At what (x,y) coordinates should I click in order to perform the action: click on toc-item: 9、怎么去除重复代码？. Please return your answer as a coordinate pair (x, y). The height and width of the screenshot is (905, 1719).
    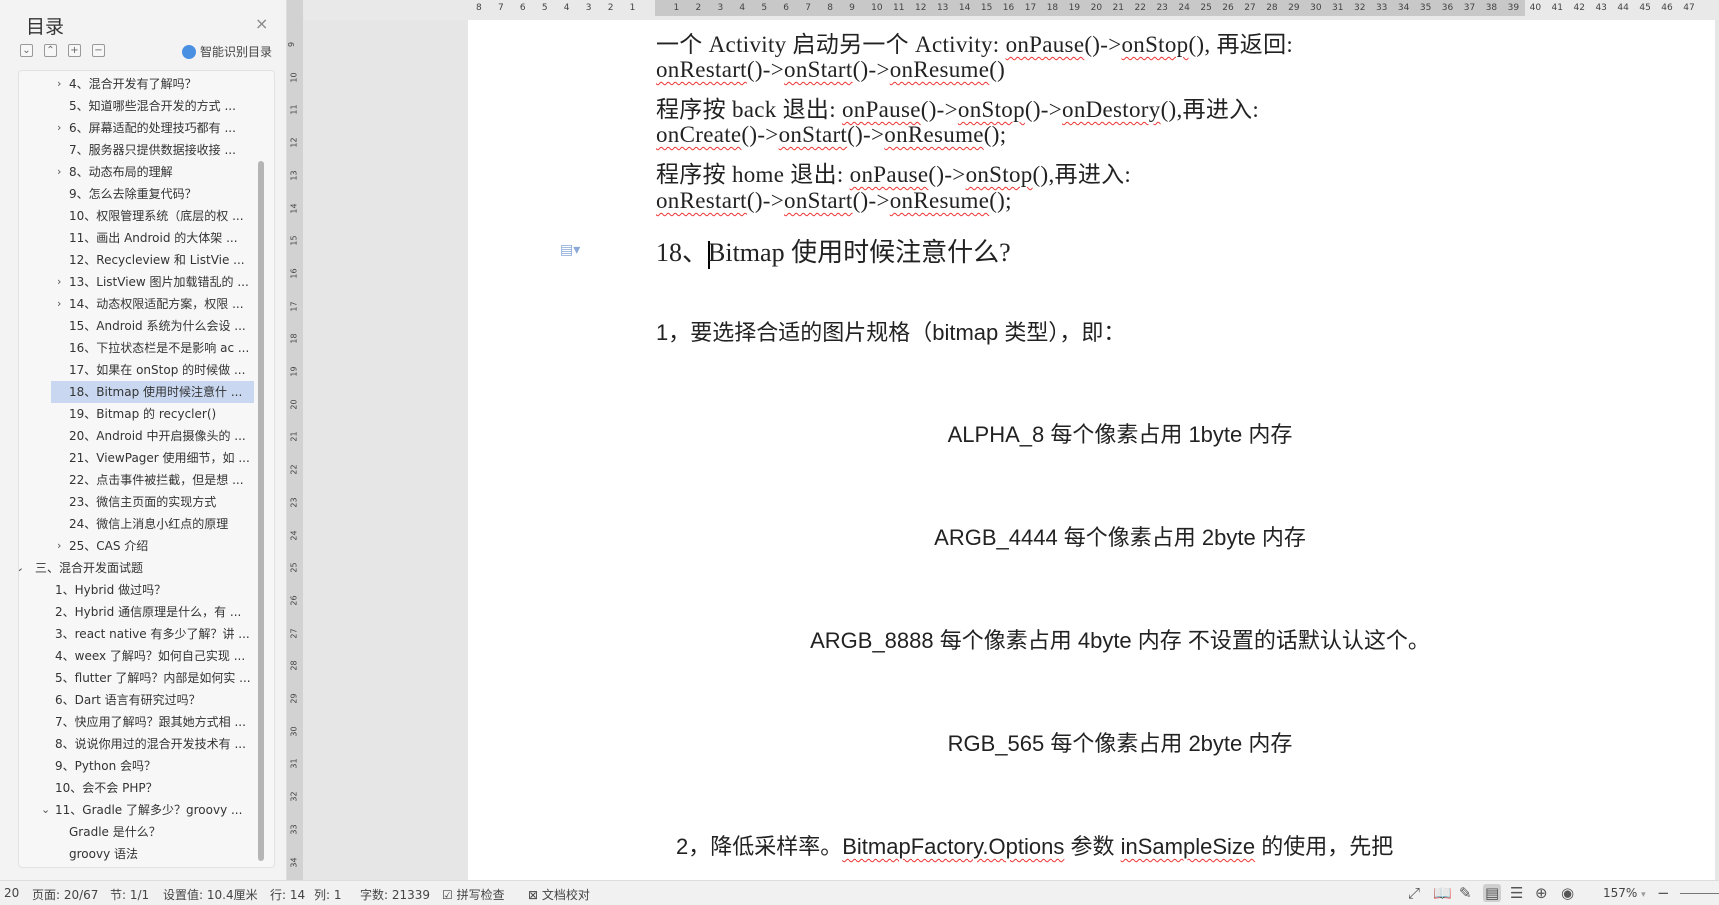
    Looking at the image, I should click on (138, 194).